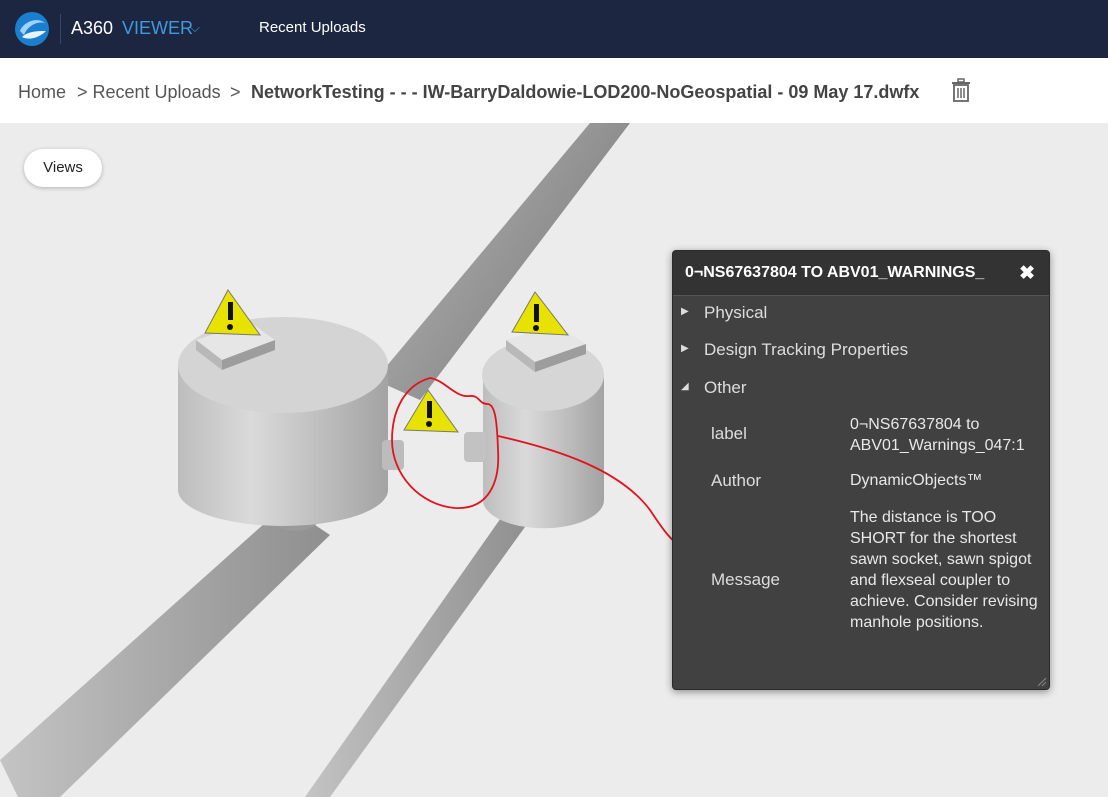 The height and width of the screenshot is (797, 1108). Describe the element at coordinates (745, 579) in the screenshot. I see `property-name-message: Message` at that location.